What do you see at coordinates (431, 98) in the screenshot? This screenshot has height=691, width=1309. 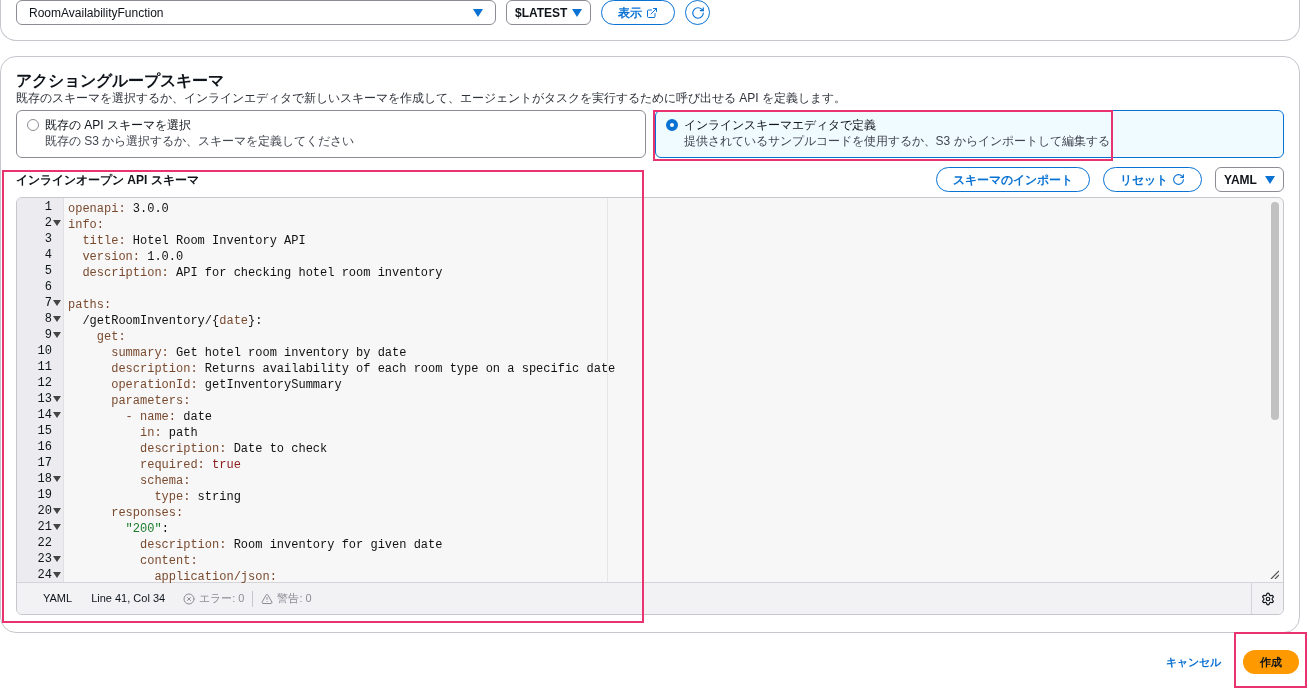 I see `section-description: 既存のスキーマを選択するか、インラインエディタで新しいスキーマを作成して、エージェントがタスクを実行するために呼び出せる API を定義します。` at bounding box center [431, 98].